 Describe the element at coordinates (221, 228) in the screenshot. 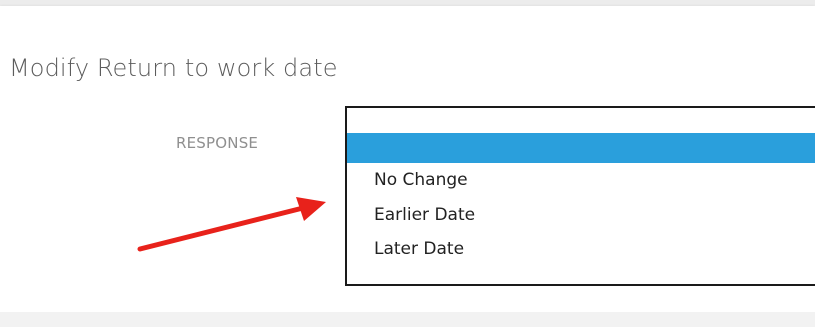

I see `arrow-shaft` at that location.